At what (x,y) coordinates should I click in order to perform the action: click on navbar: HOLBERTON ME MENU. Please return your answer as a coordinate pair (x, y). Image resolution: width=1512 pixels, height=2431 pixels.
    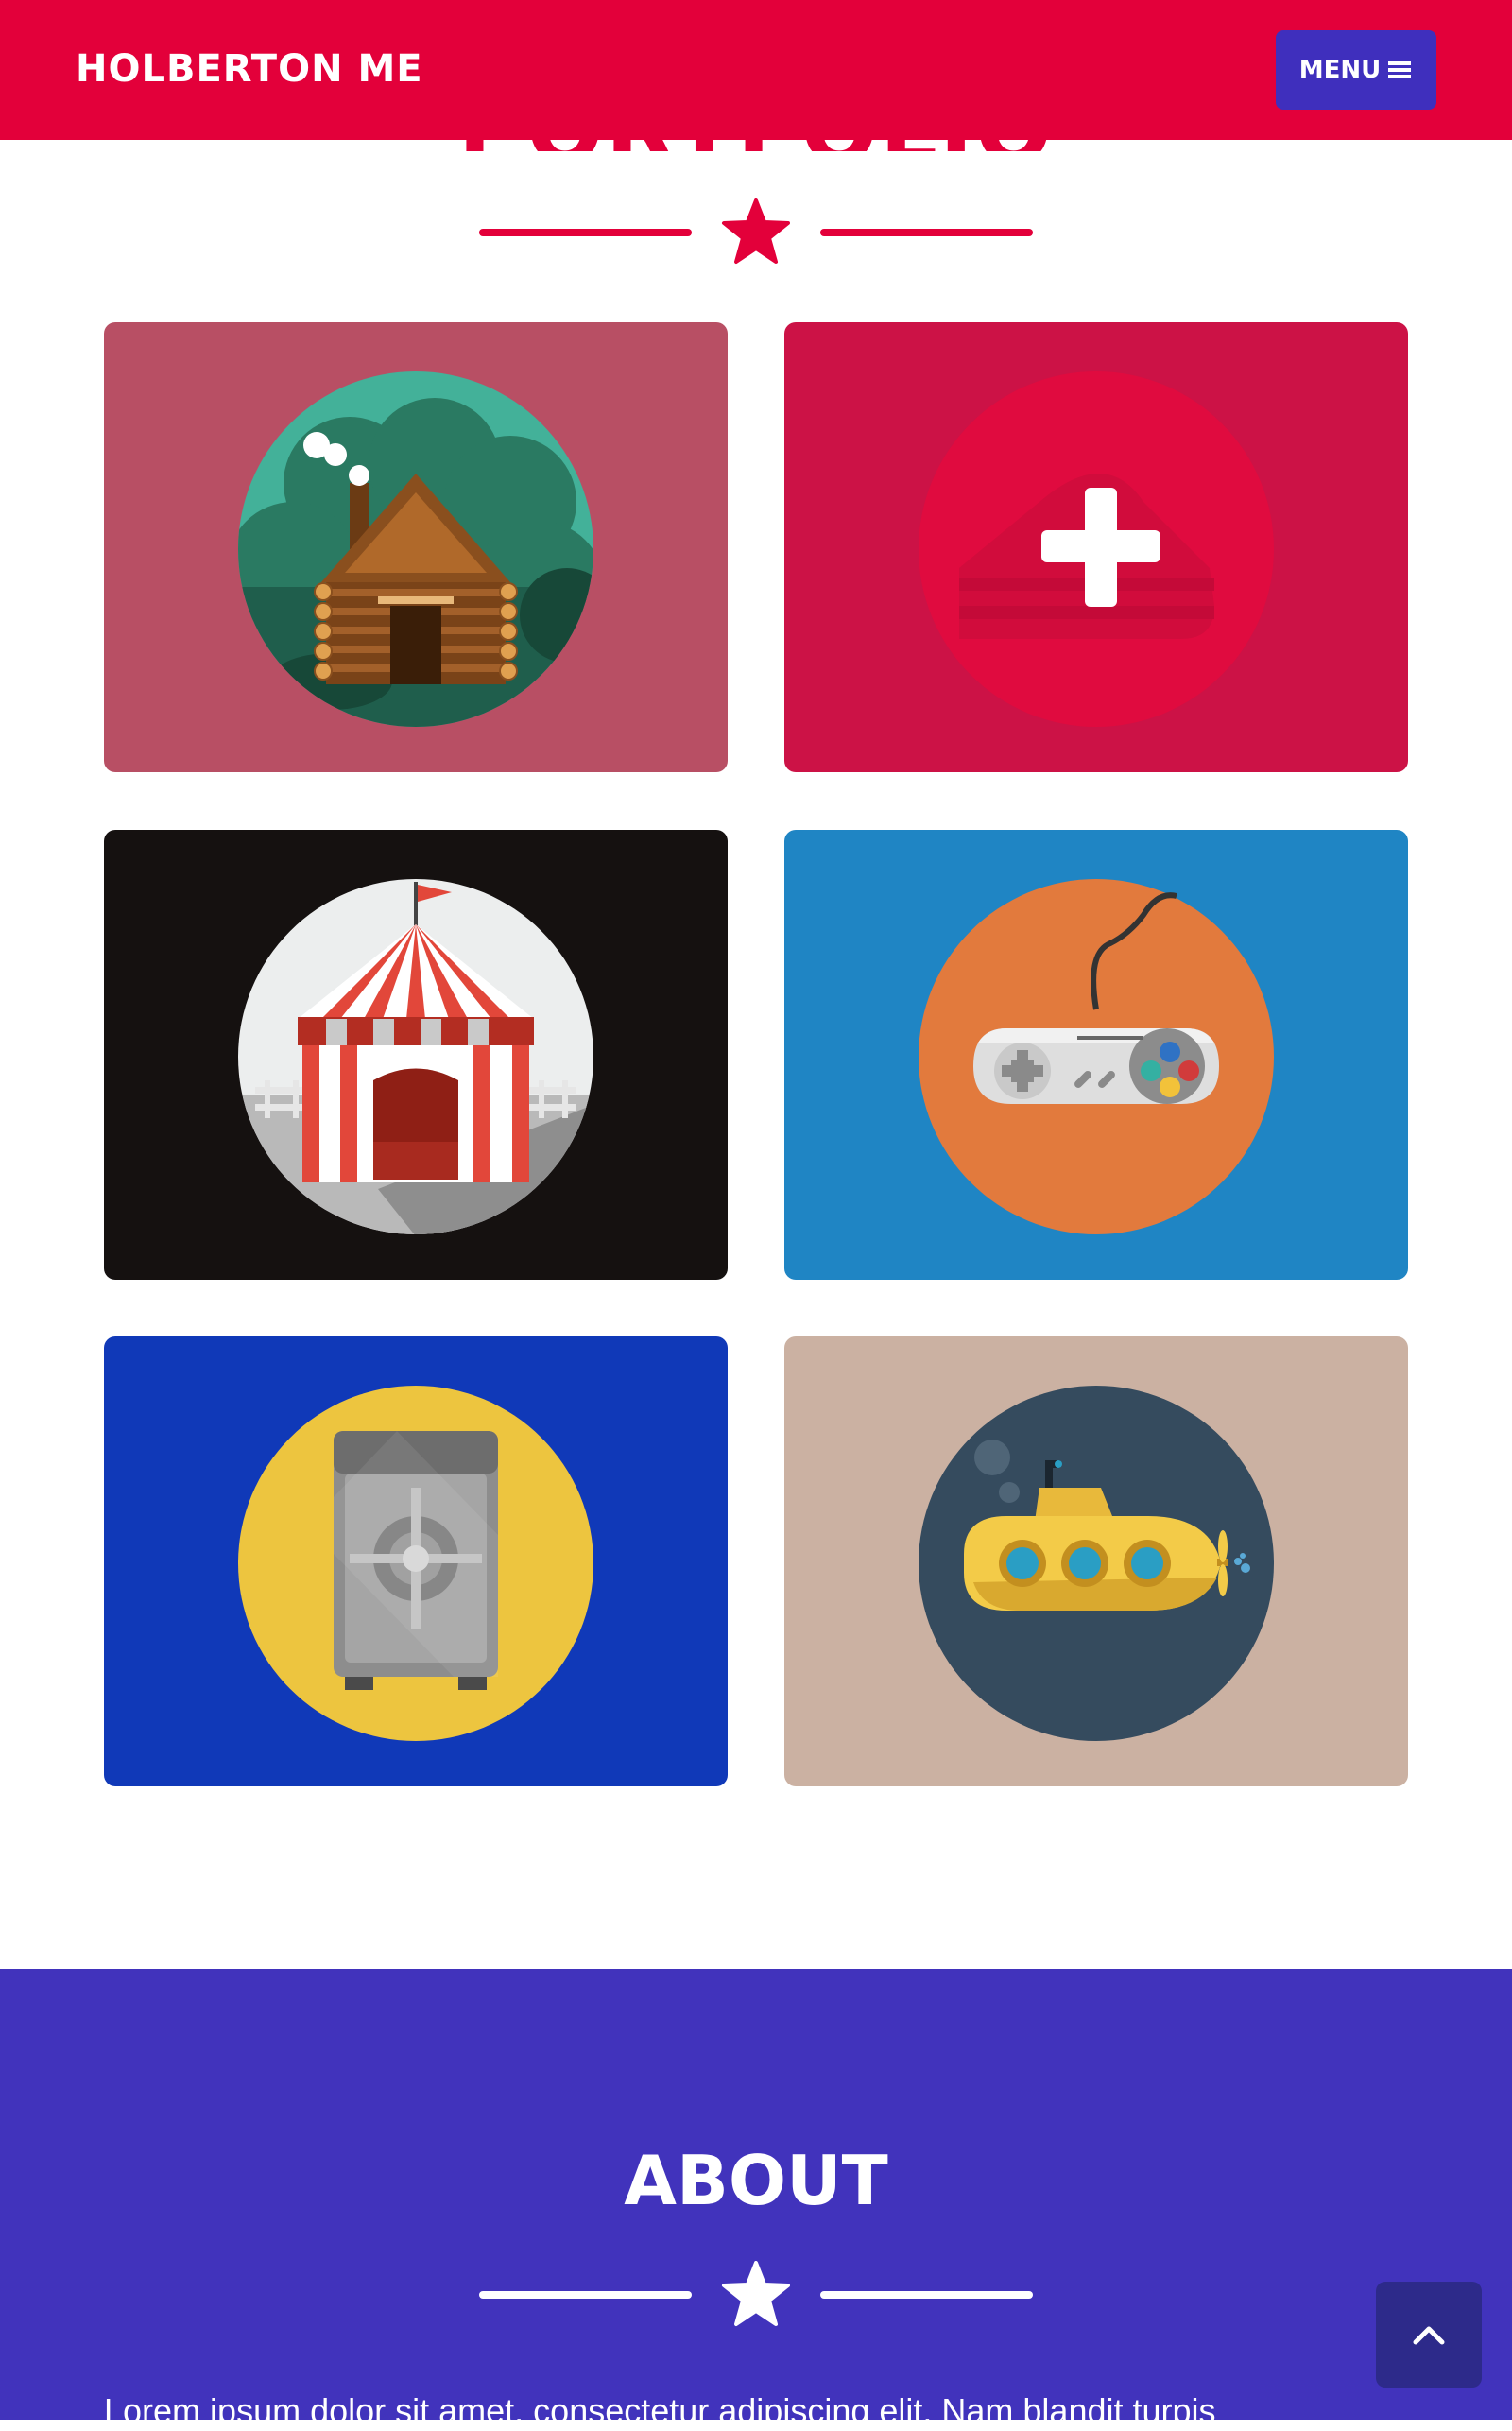
    Looking at the image, I should click on (756, 70).